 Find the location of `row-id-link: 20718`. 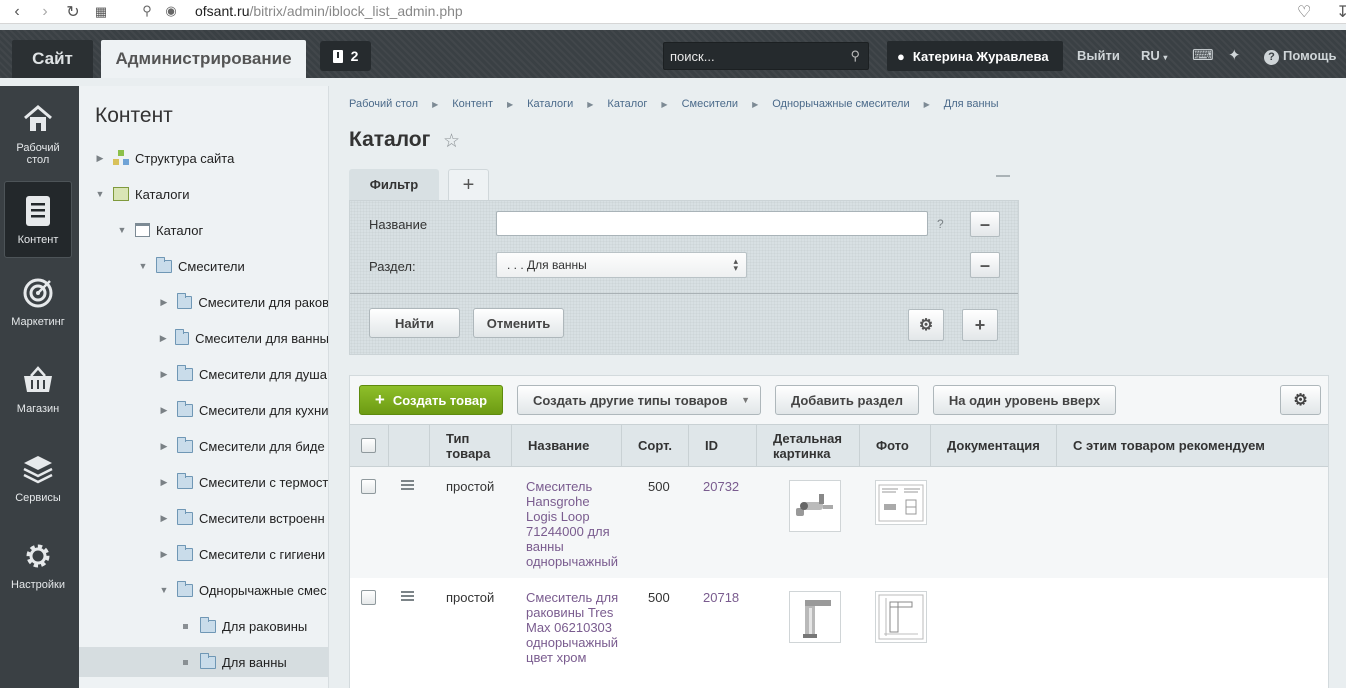

row-id-link: 20718 is located at coordinates (721, 597).